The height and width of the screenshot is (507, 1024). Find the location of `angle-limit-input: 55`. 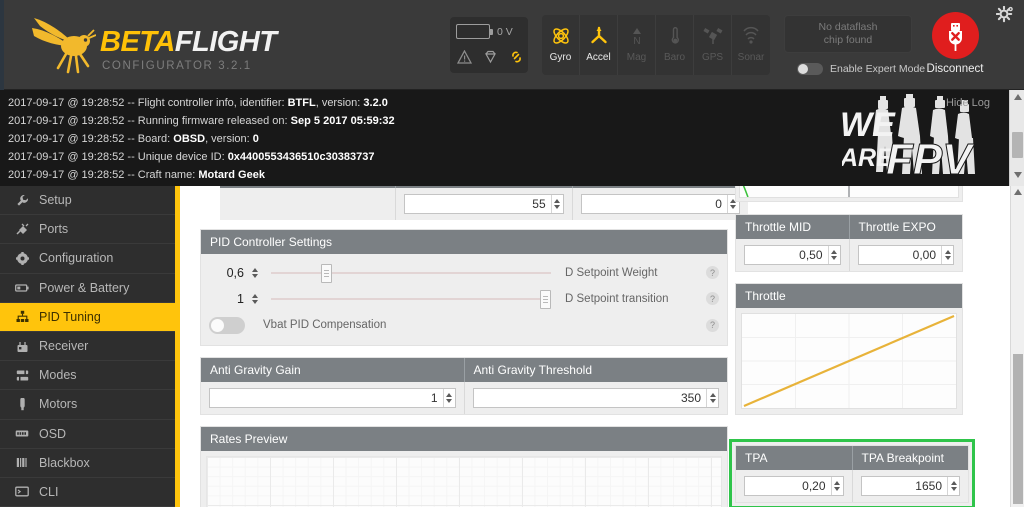

angle-limit-input: 55 is located at coordinates (484, 204).